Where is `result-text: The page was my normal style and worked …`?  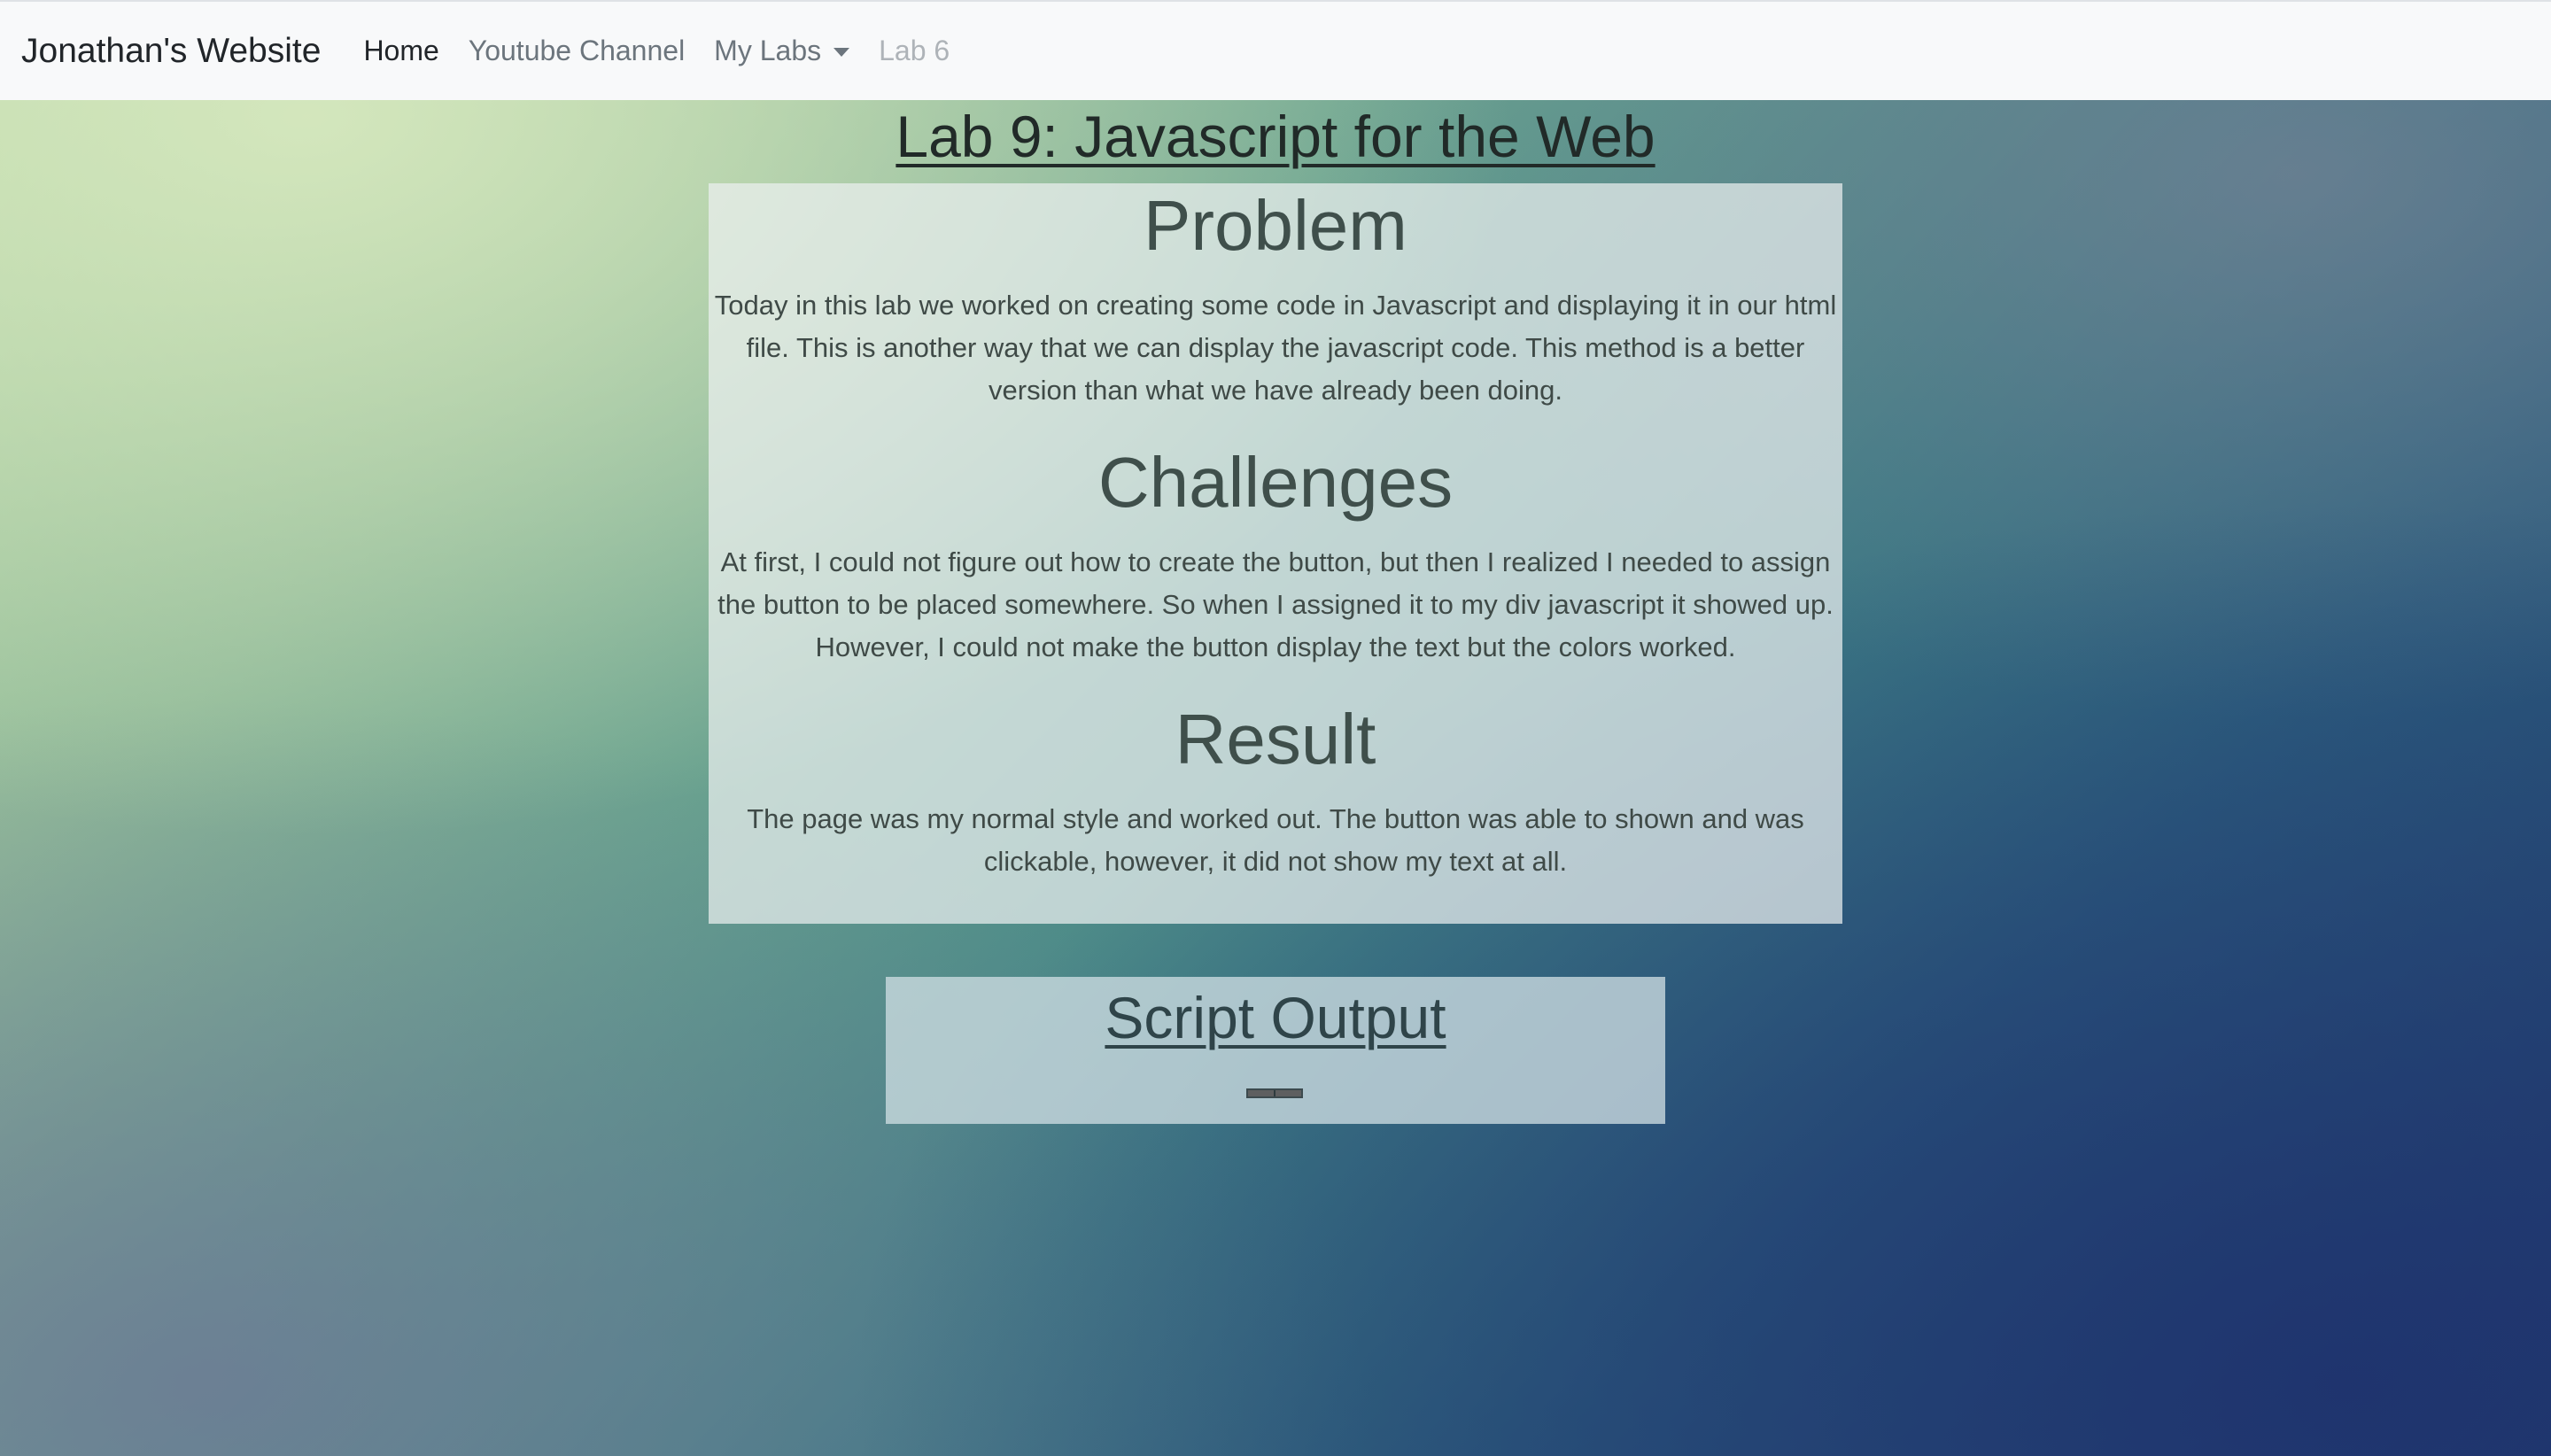
result-text: The page was my normal style and worked … is located at coordinates (1275, 840).